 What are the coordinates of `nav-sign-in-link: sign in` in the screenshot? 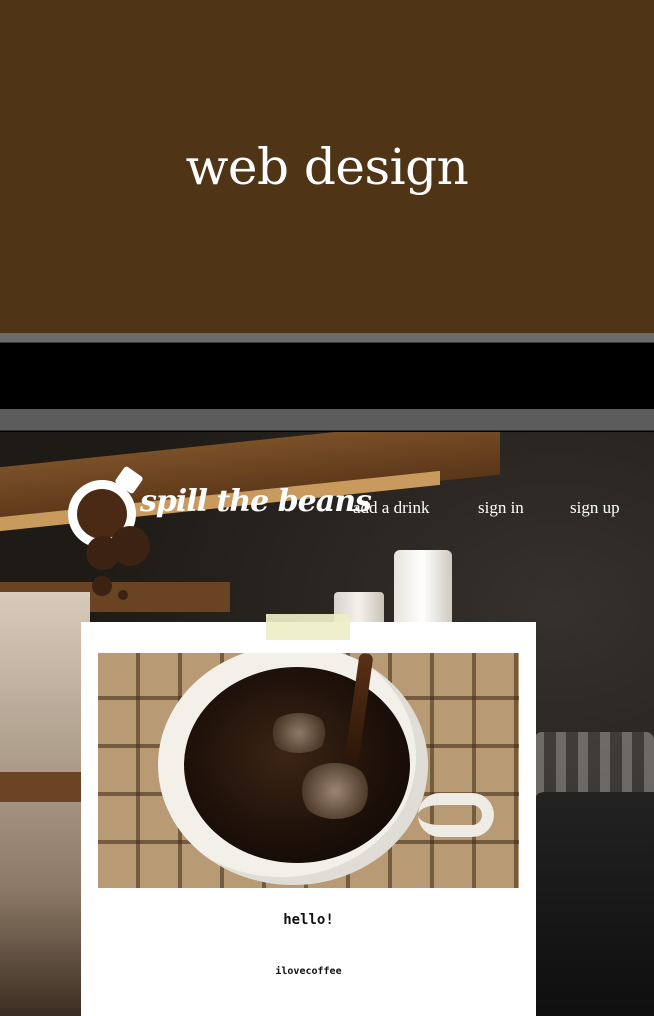 It's located at (501, 508).